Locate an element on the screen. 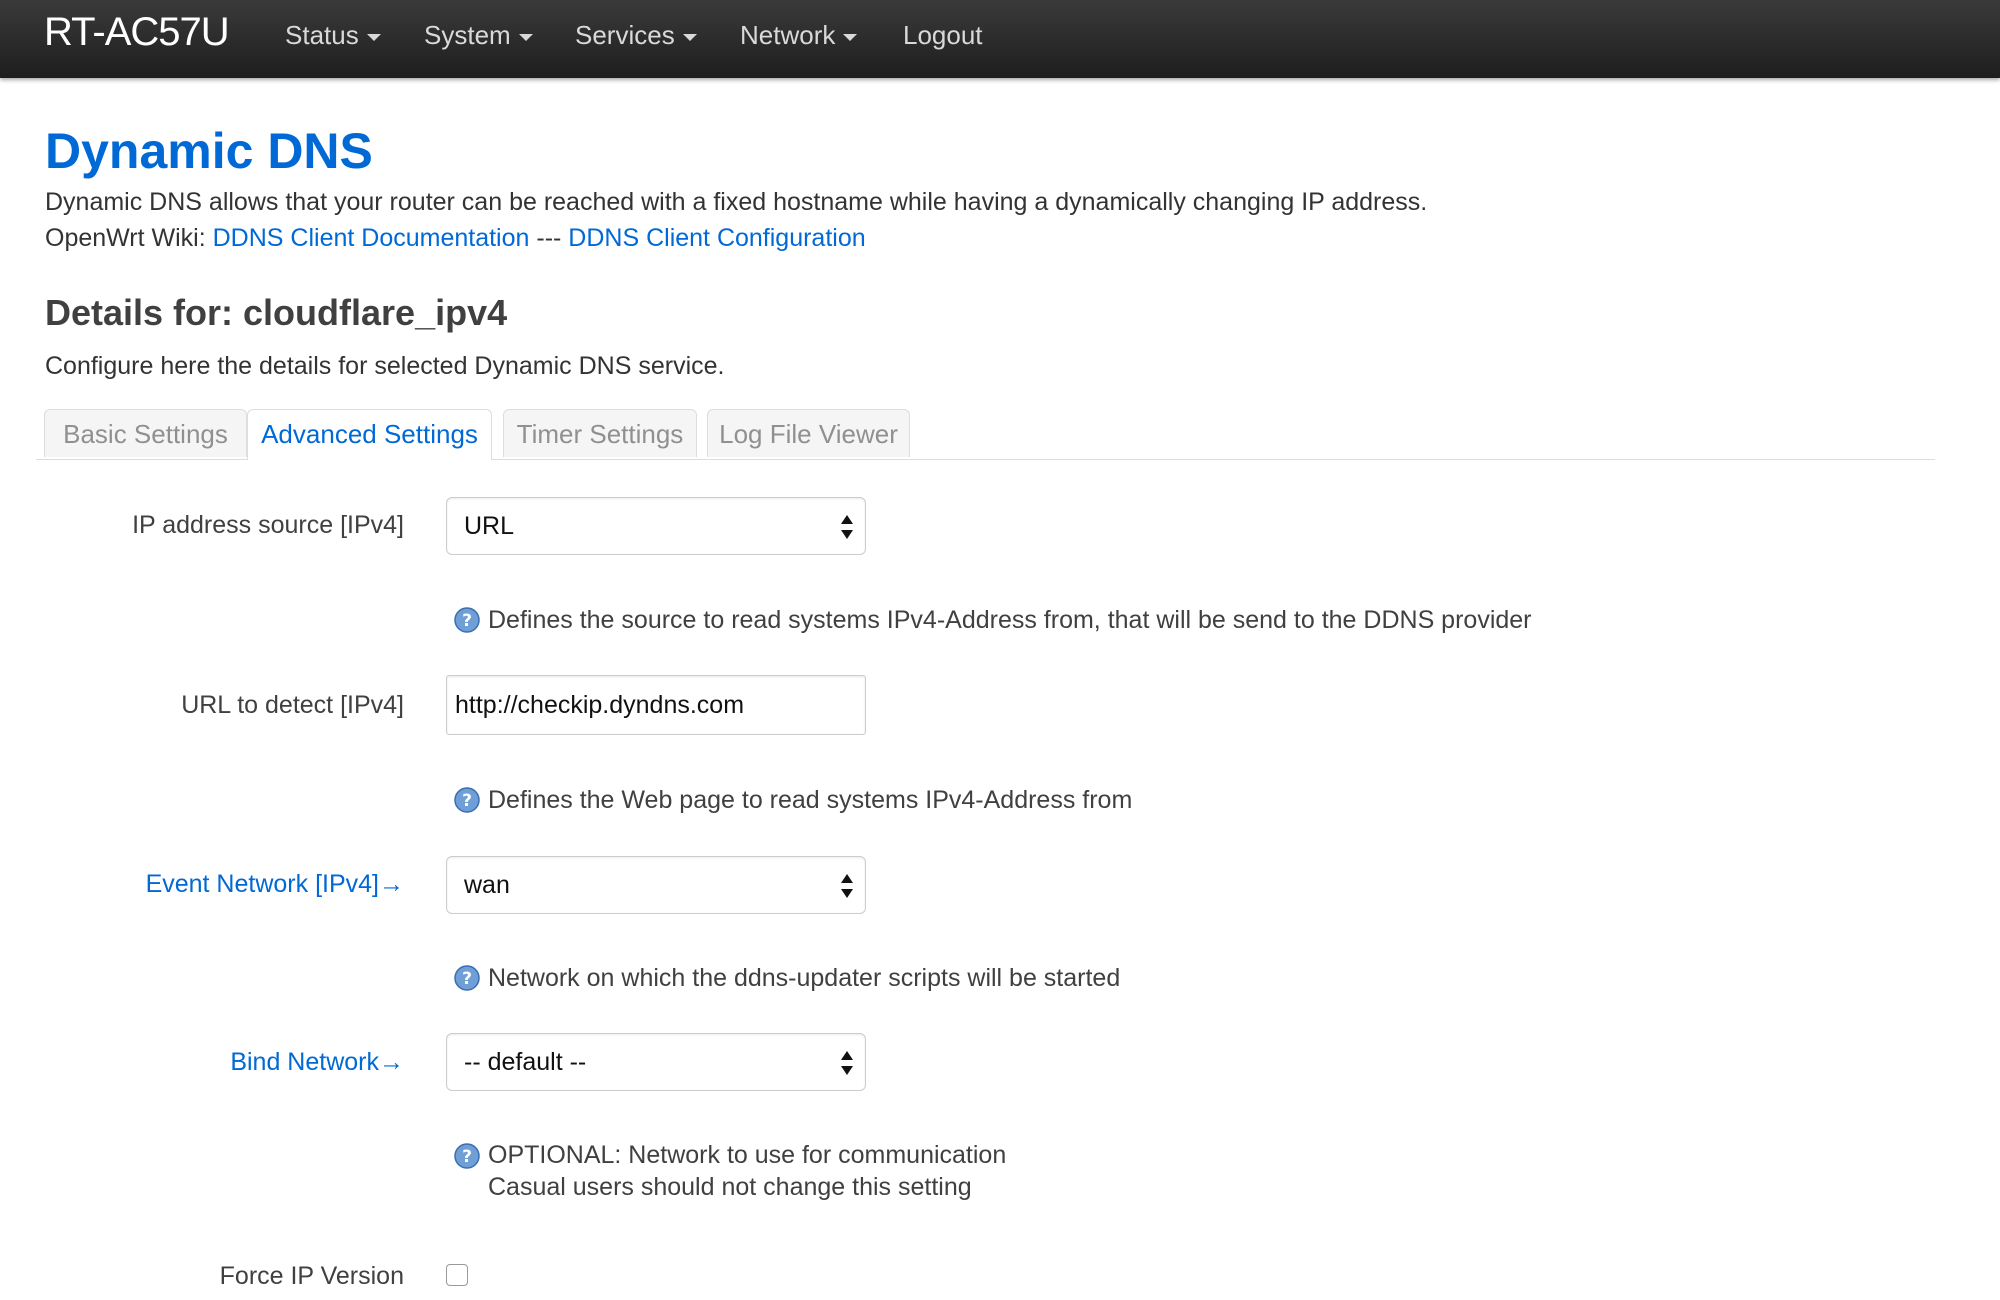 Image resolution: width=2000 pixels, height=1300 pixels. nav-system-label: System is located at coordinates (467, 35).